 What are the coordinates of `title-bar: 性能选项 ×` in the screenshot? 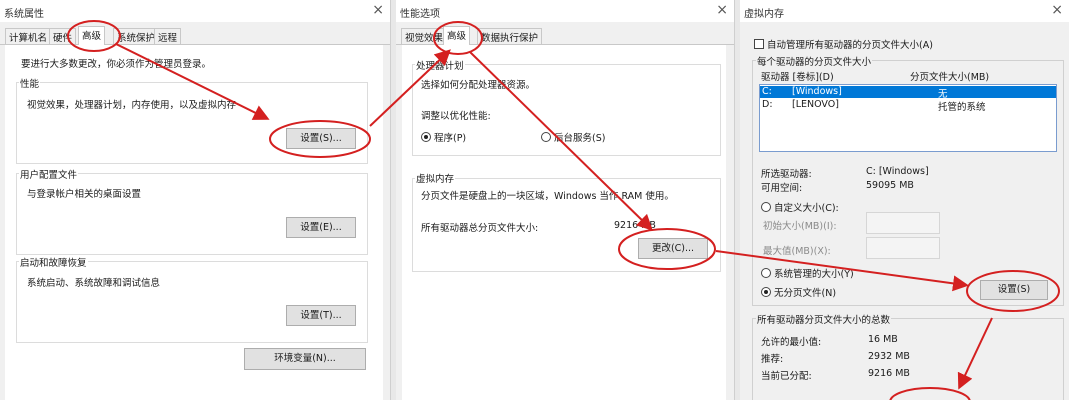 It's located at (565, 11).